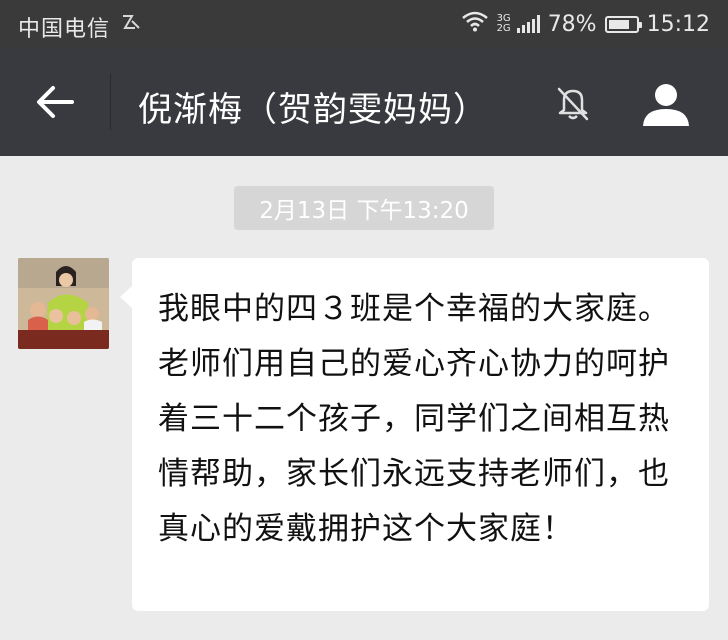  Describe the element at coordinates (64, 29) in the screenshot. I see `carrier-name: 中国电信` at that location.